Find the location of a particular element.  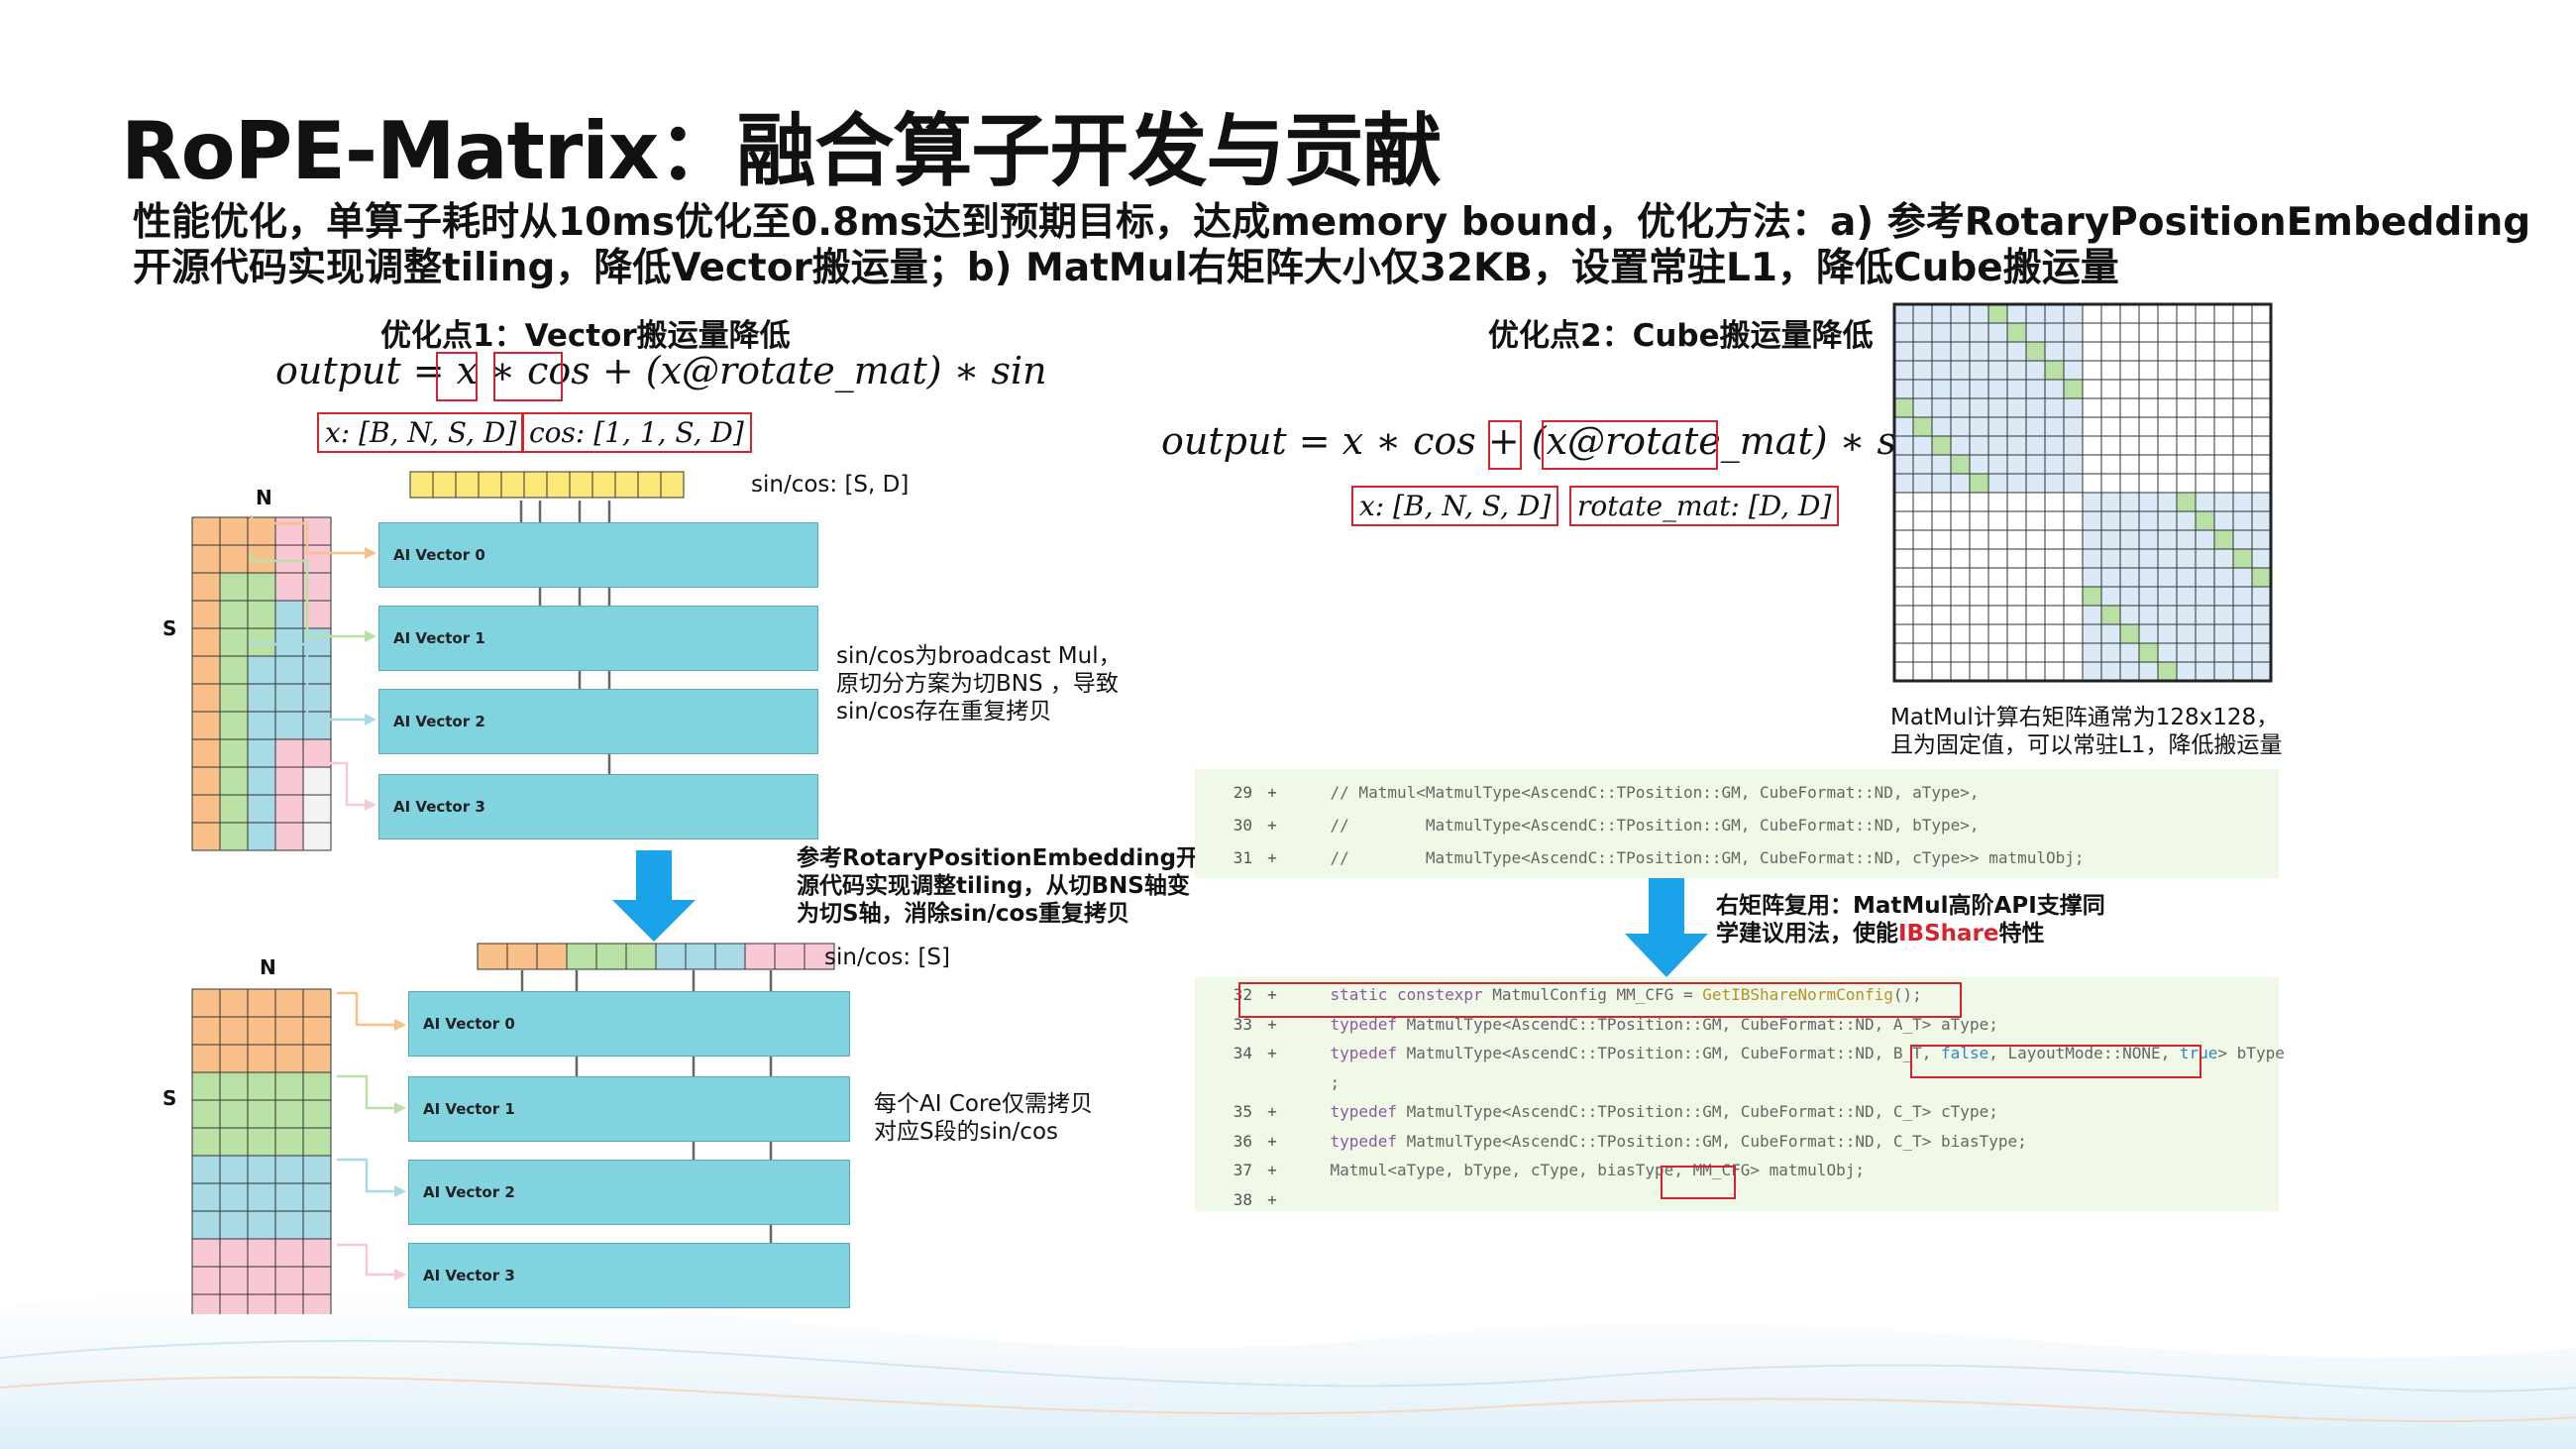

sincos-strip-s is located at coordinates (656, 957).